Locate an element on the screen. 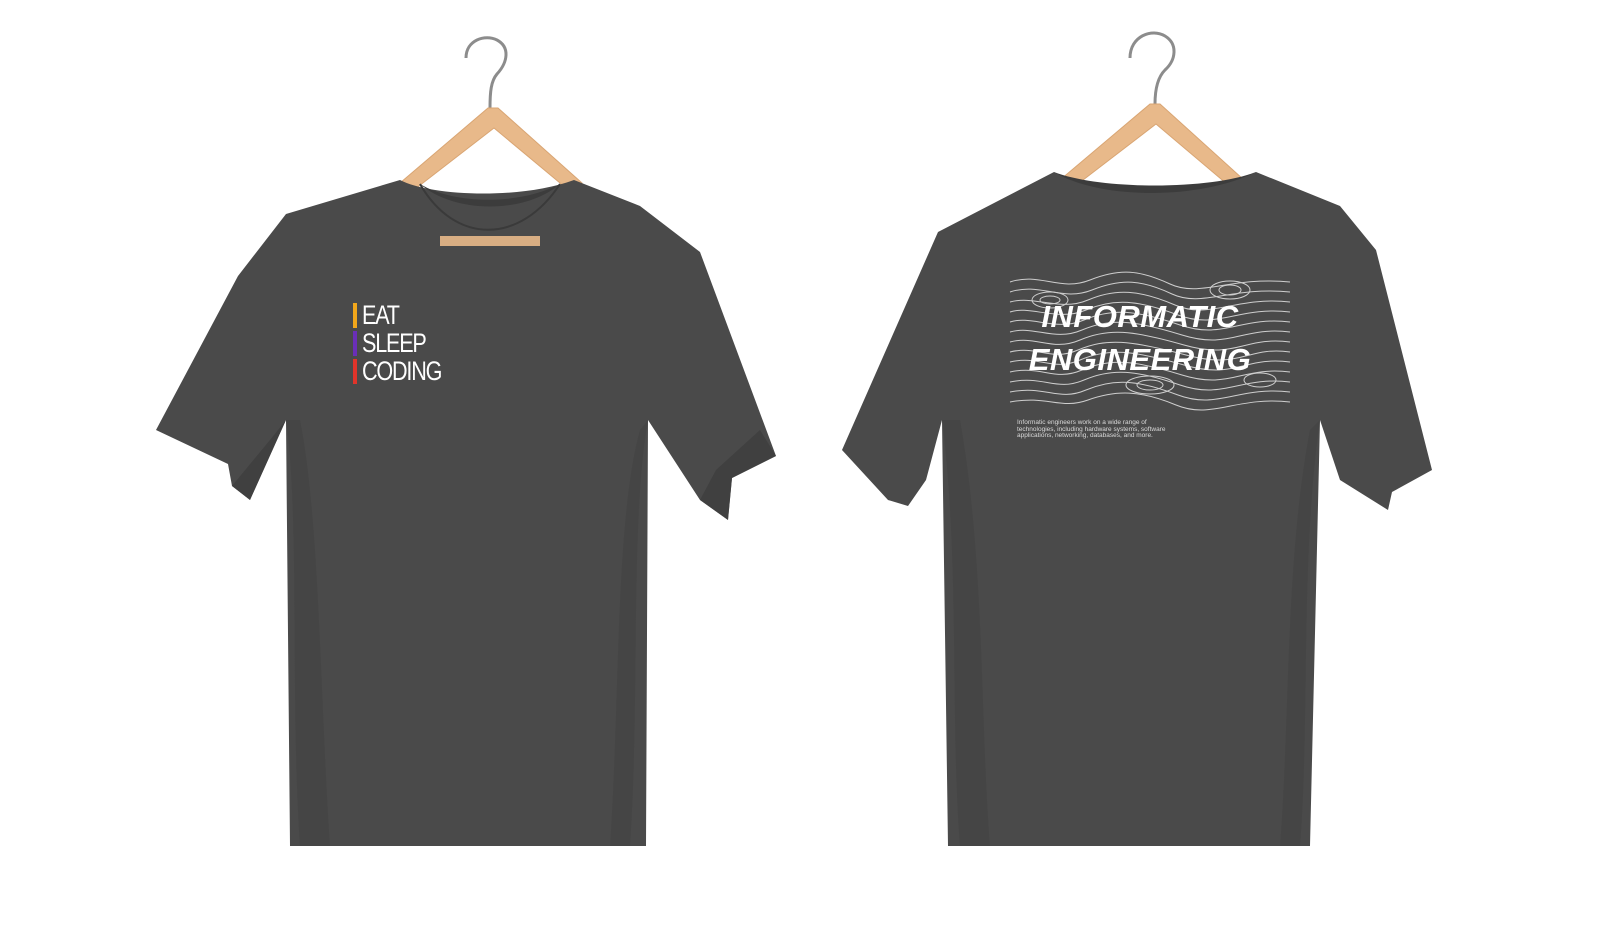 The width and height of the screenshot is (1600, 940). back-title-line1: INFORMATIC is located at coordinates (1140, 316).